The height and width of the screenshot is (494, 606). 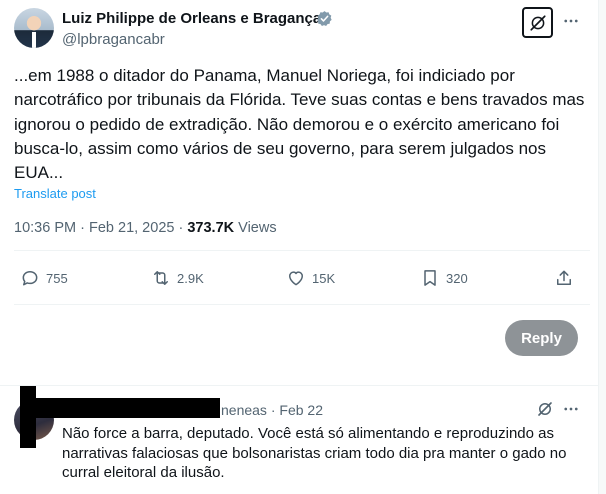 What do you see at coordinates (120, 408) in the screenshot?
I see `redaction-bar` at bounding box center [120, 408].